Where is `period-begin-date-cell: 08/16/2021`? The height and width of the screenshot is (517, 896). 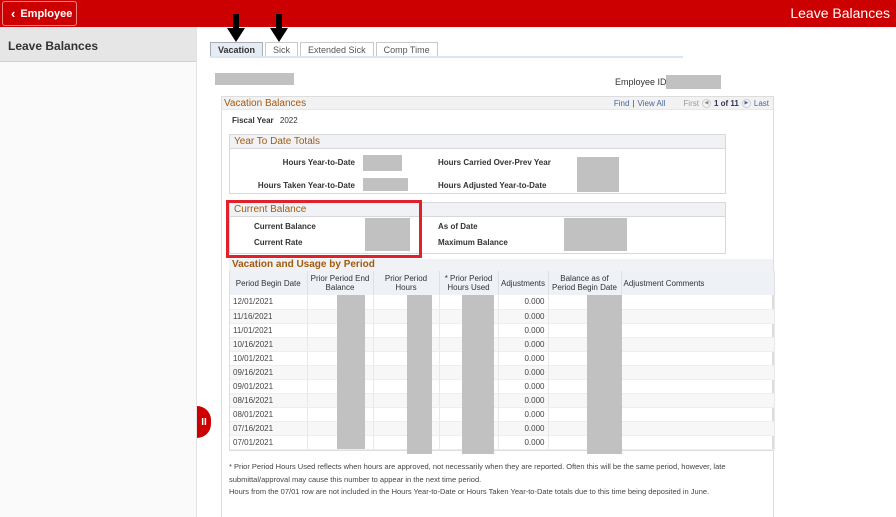 period-begin-date-cell: 08/16/2021 is located at coordinates (269, 400).